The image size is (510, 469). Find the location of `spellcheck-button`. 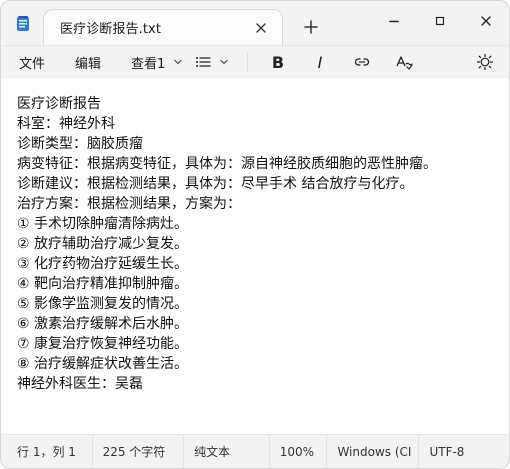

spellcheck-button is located at coordinates (404, 62).